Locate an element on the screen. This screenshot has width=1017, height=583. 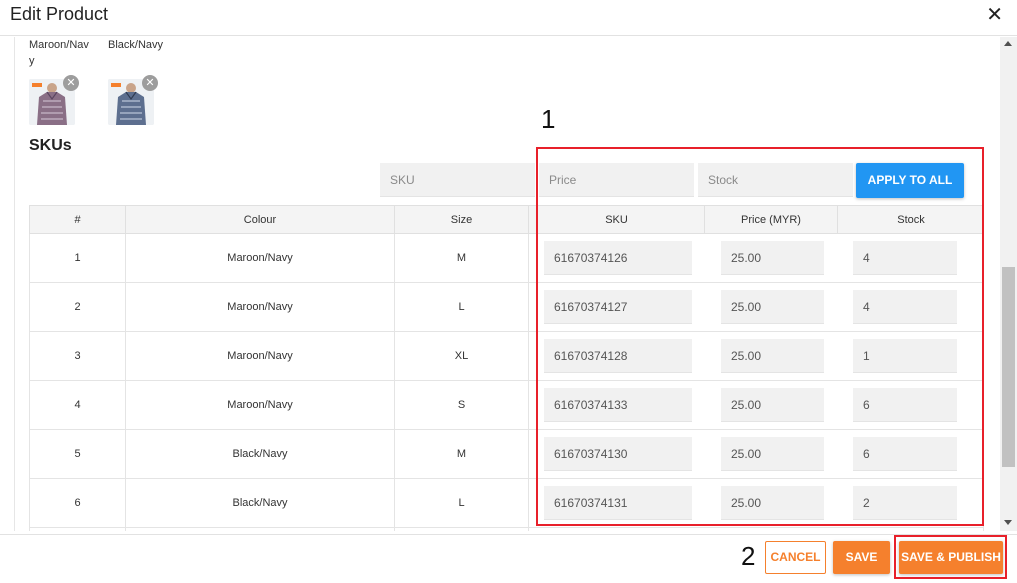
column-header: Size is located at coordinates (462, 220).